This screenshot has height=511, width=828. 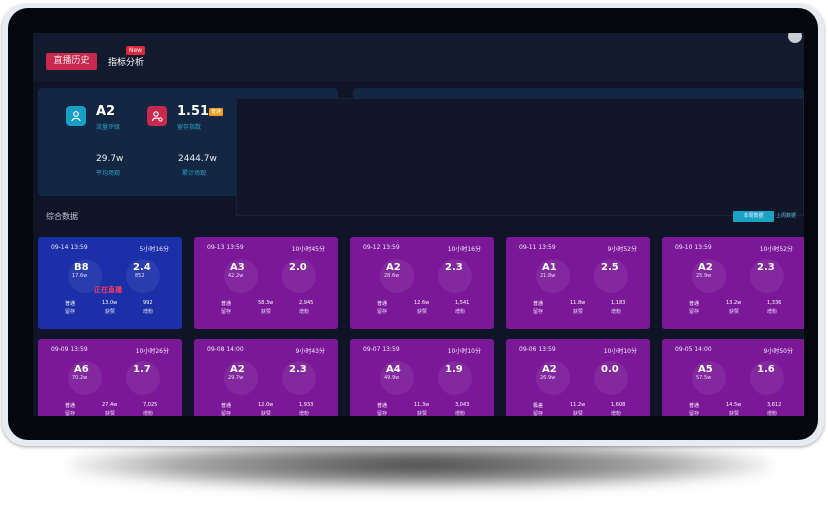 I want to click on user-icon, so click(x=76, y=116).